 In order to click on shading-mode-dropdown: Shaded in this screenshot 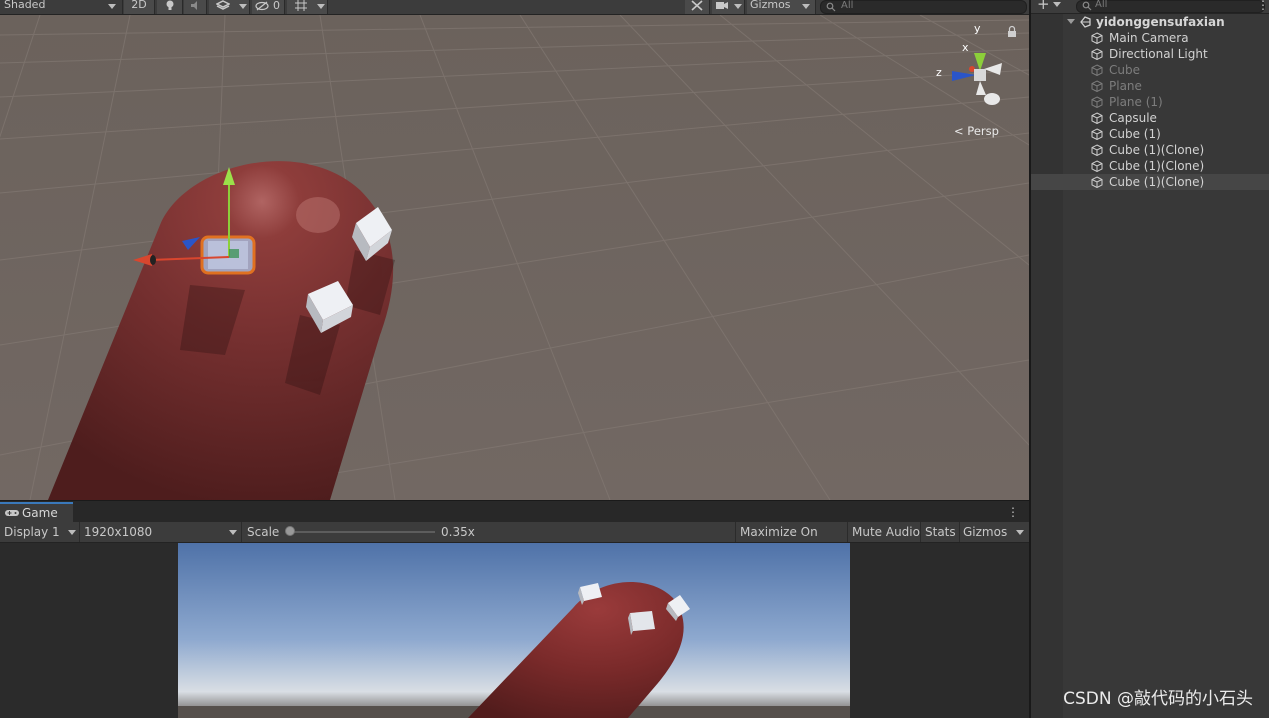, I will do `click(61, 7)`.